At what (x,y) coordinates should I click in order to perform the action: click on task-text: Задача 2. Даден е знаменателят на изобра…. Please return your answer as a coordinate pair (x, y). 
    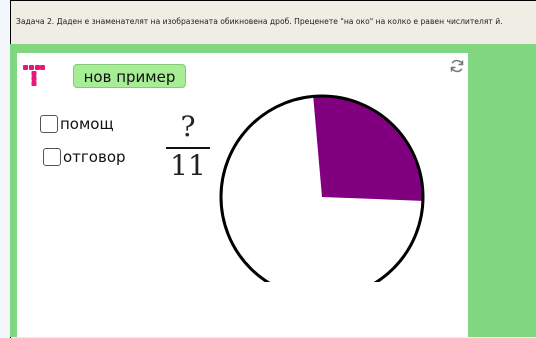
    Looking at the image, I should click on (259, 21).